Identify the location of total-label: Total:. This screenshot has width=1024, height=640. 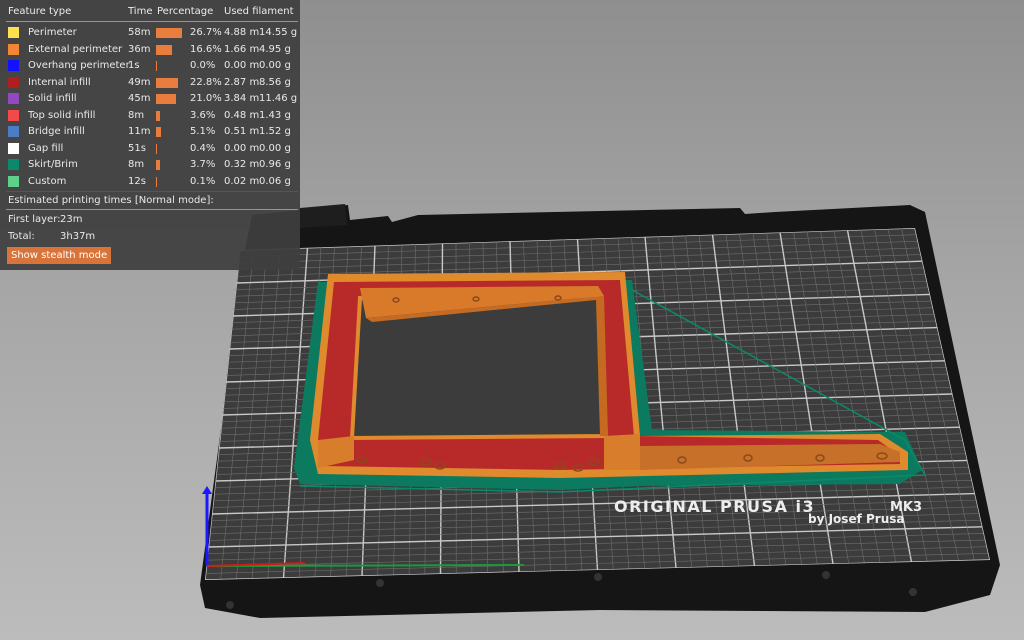
(21, 236).